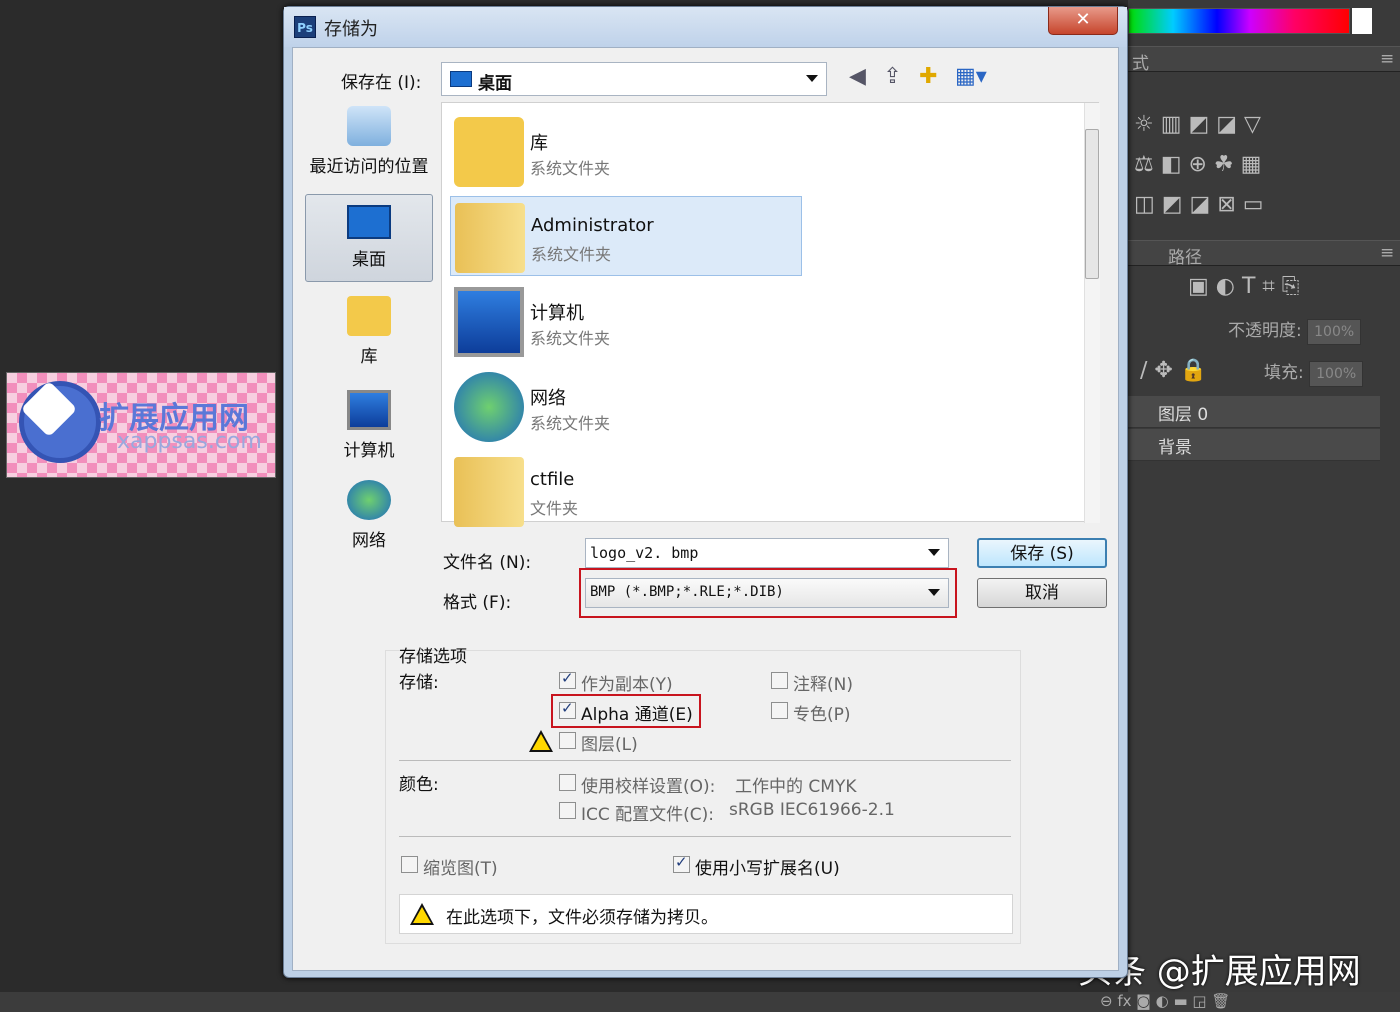 This screenshot has width=1400, height=1012. I want to click on notice-box: 在此选项下，文件必须存储为拷贝。, so click(706, 914).